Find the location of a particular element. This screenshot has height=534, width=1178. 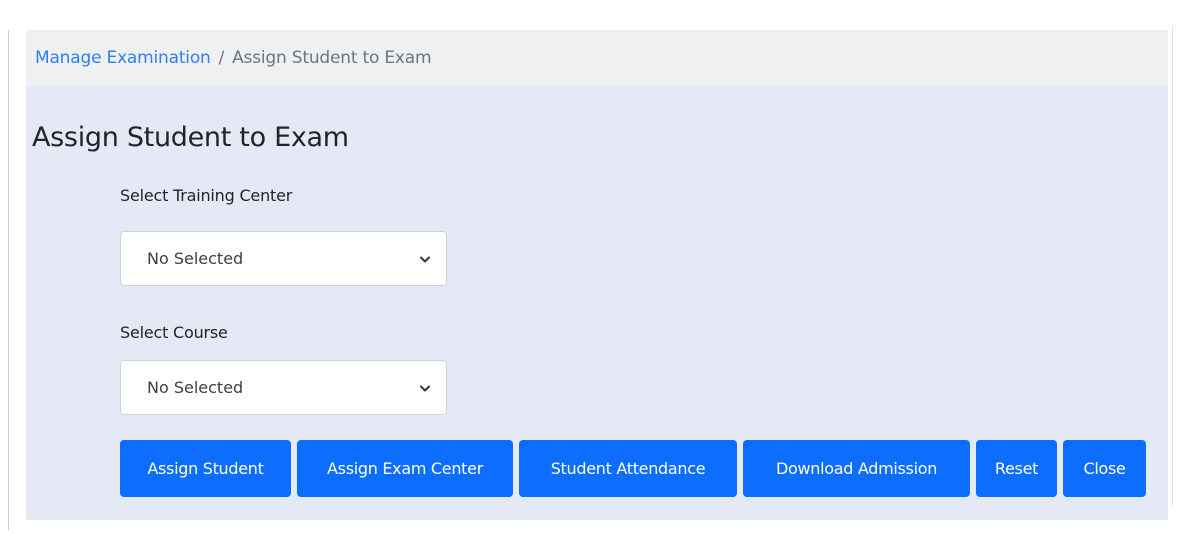

download-admission-button: Download Admission is located at coordinates (856, 468).